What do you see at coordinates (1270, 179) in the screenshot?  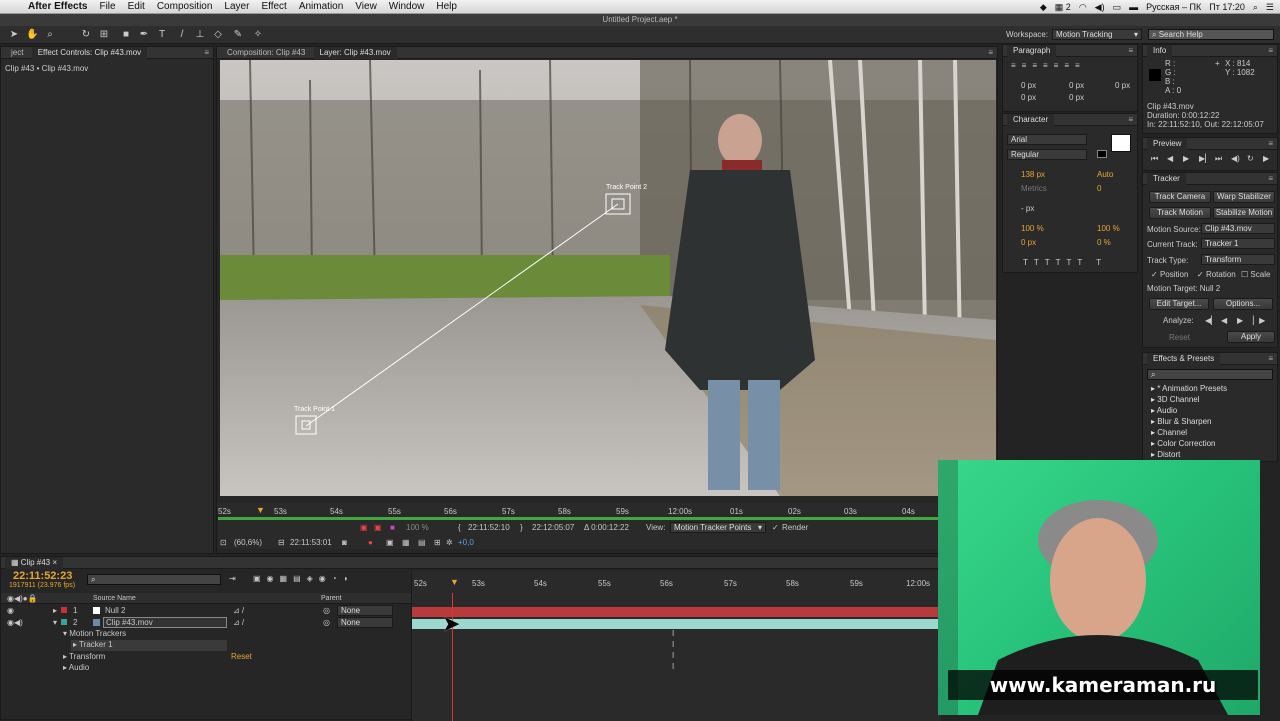 I see `tracker-menu-icon: ≡` at bounding box center [1270, 179].